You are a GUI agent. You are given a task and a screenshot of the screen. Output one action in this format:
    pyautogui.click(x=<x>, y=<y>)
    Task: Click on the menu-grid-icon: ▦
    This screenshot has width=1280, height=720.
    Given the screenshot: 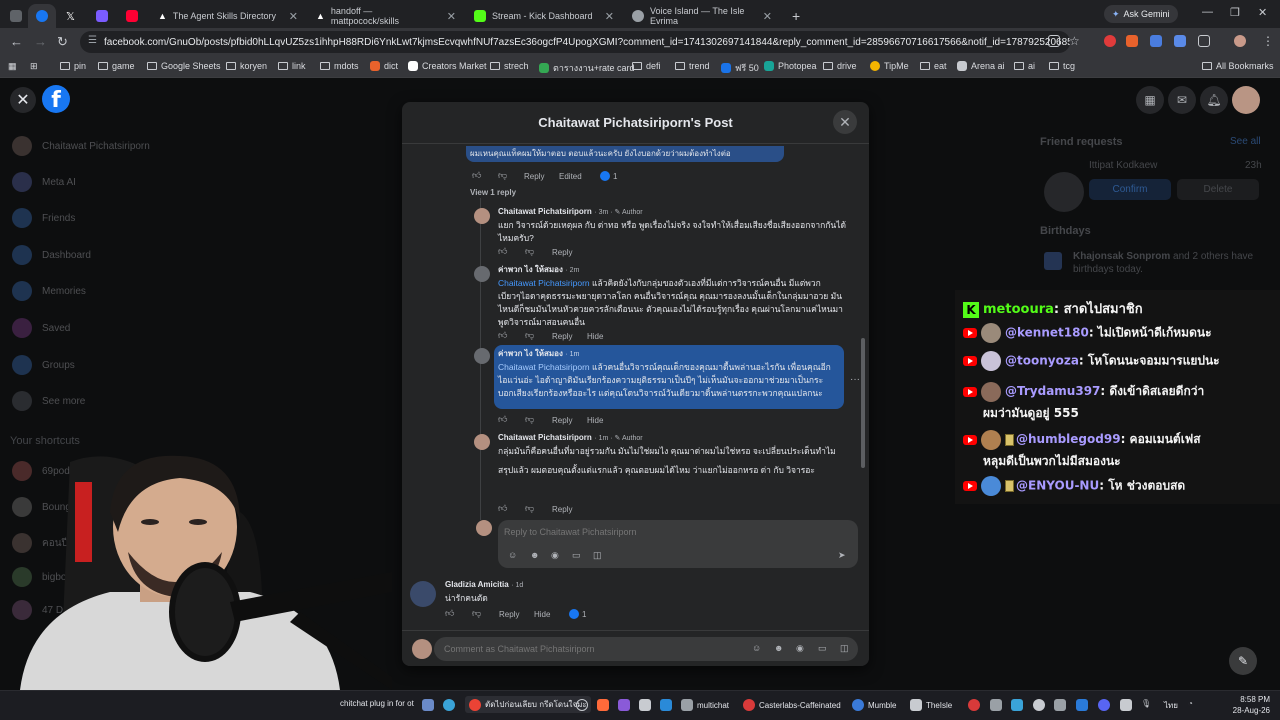 What is the action you would take?
    pyautogui.click(x=1150, y=100)
    